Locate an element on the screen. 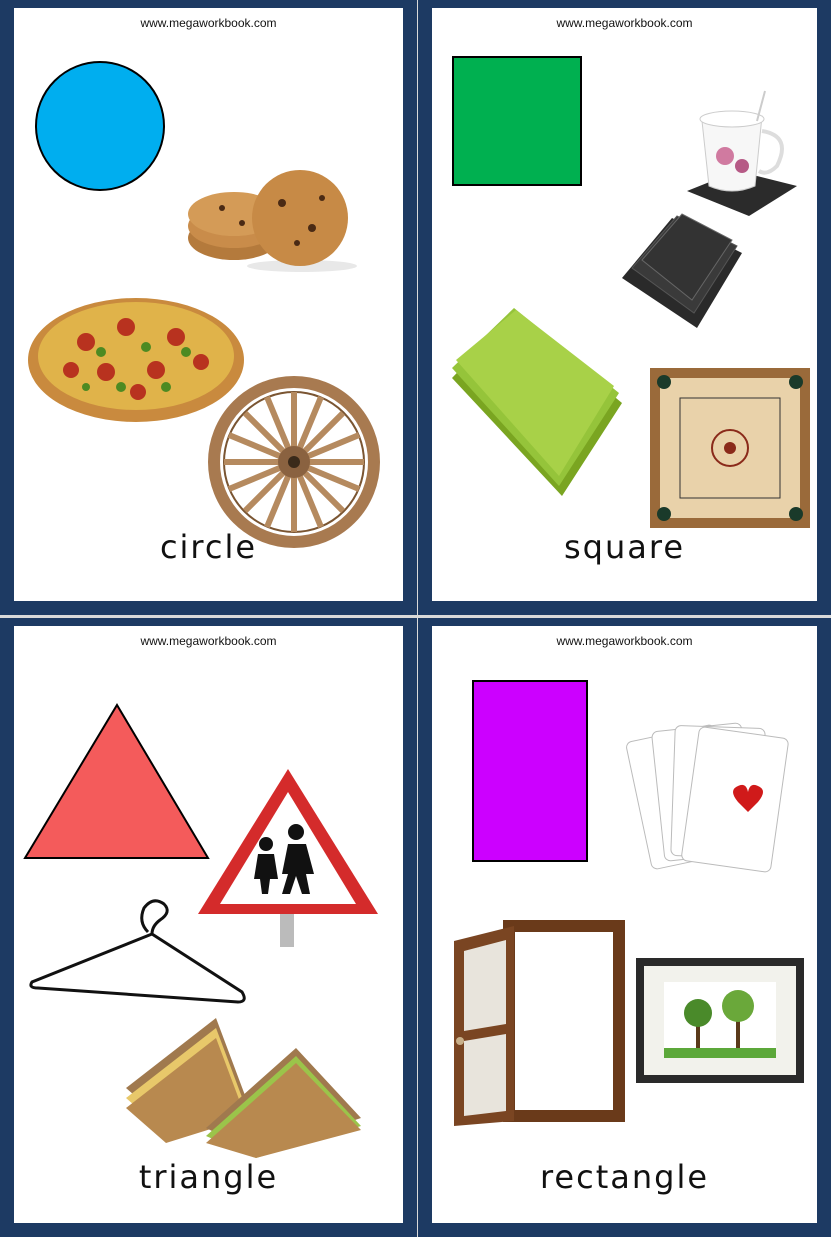  triangle-shape is located at coordinates (116, 781).